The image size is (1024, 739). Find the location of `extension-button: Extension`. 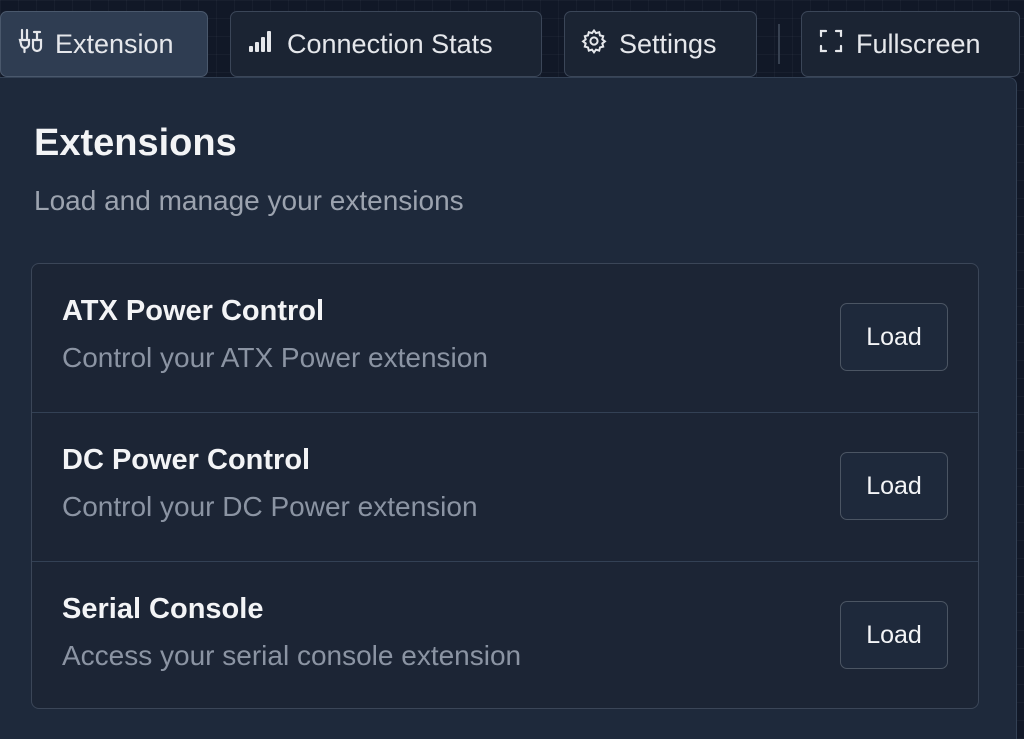

extension-button: Extension is located at coordinates (104, 44).